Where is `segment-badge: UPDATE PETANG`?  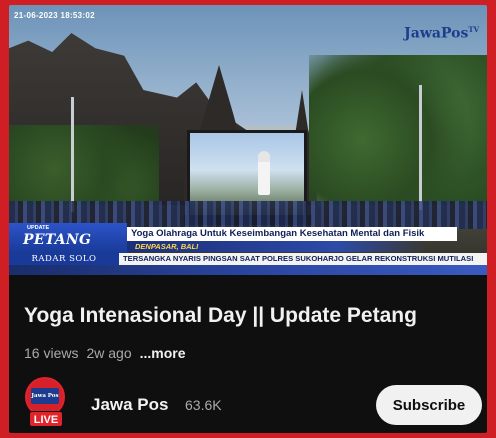 segment-badge: UPDATE PETANG is located at coordinates (68, 238).